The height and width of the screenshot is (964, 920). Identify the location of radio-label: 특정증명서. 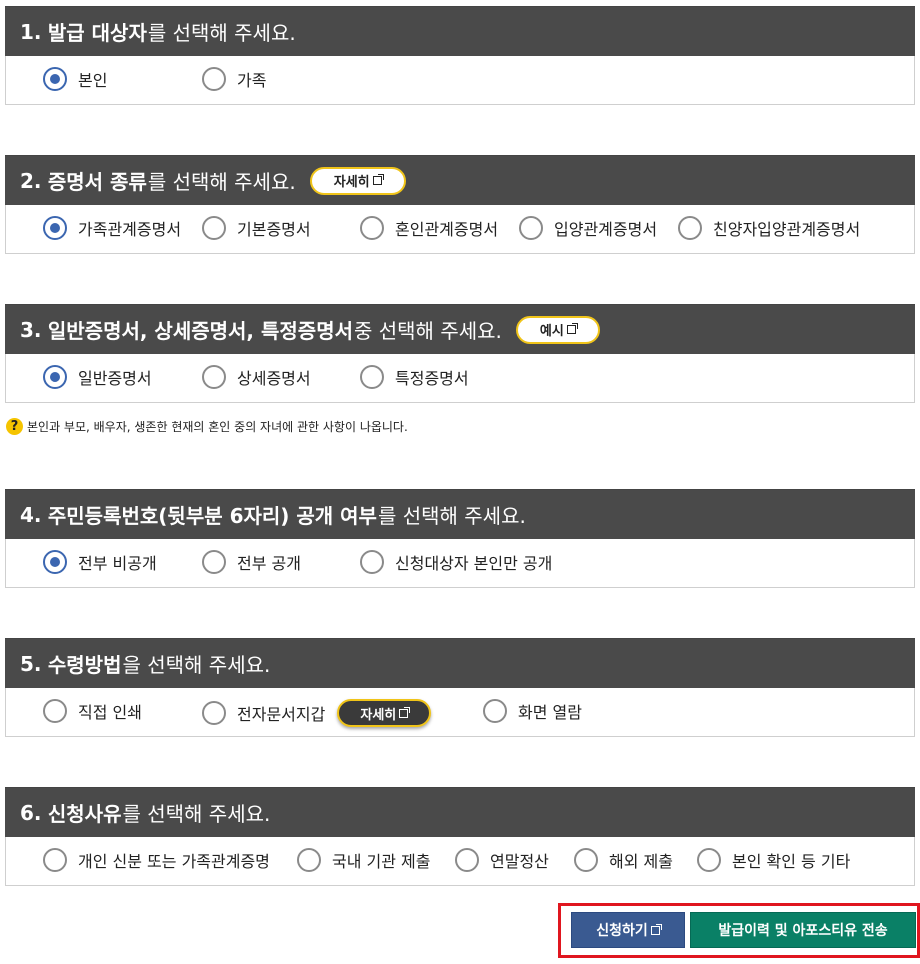
(432, 378).